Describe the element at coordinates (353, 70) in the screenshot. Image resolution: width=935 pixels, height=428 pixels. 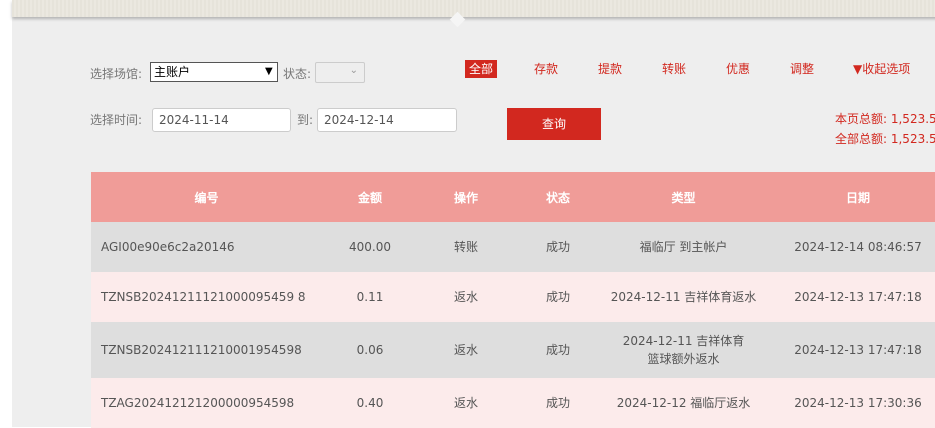
I see `chevron-down-icon: ⌄` at that location.